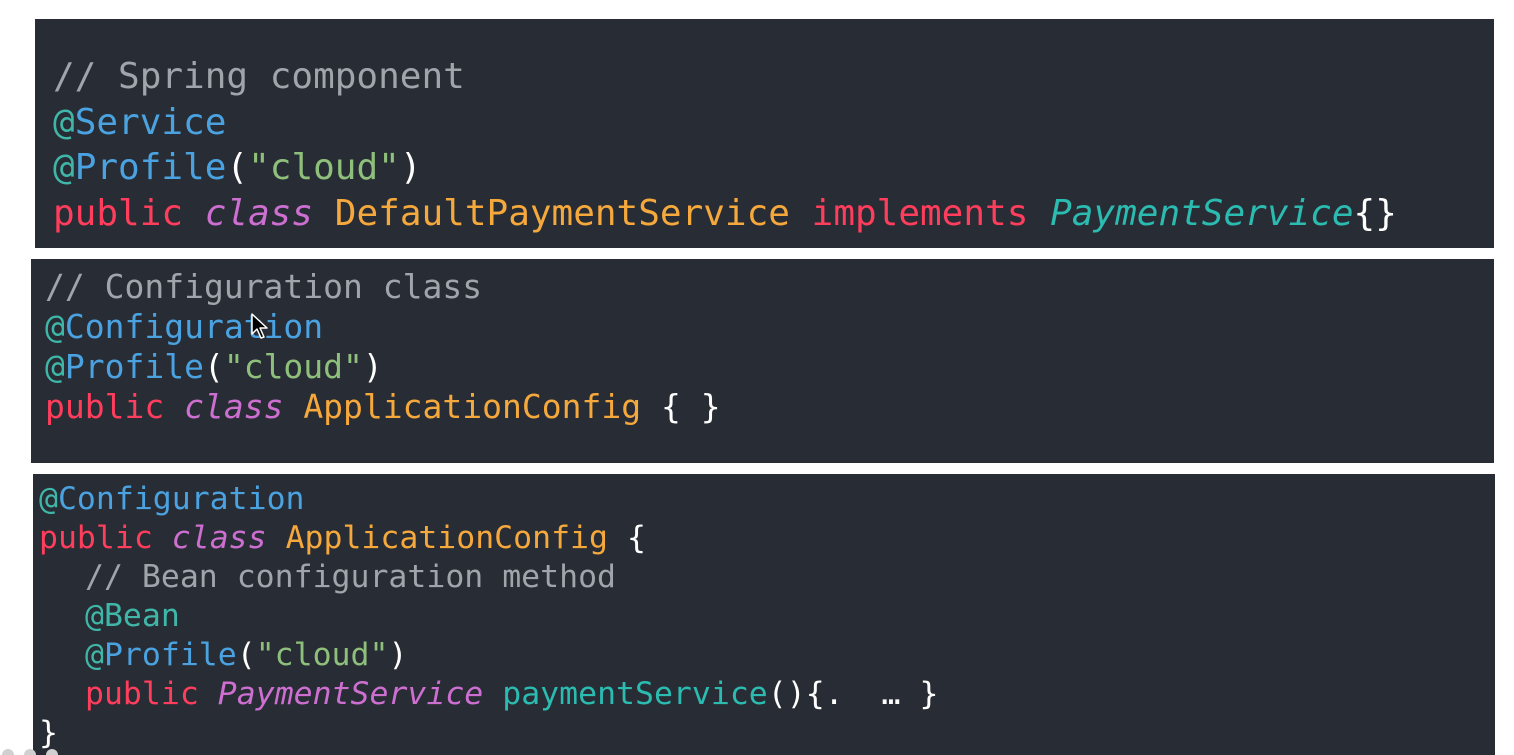  I want to click on code-line-annotation-service: @Service, so click(140, 122).